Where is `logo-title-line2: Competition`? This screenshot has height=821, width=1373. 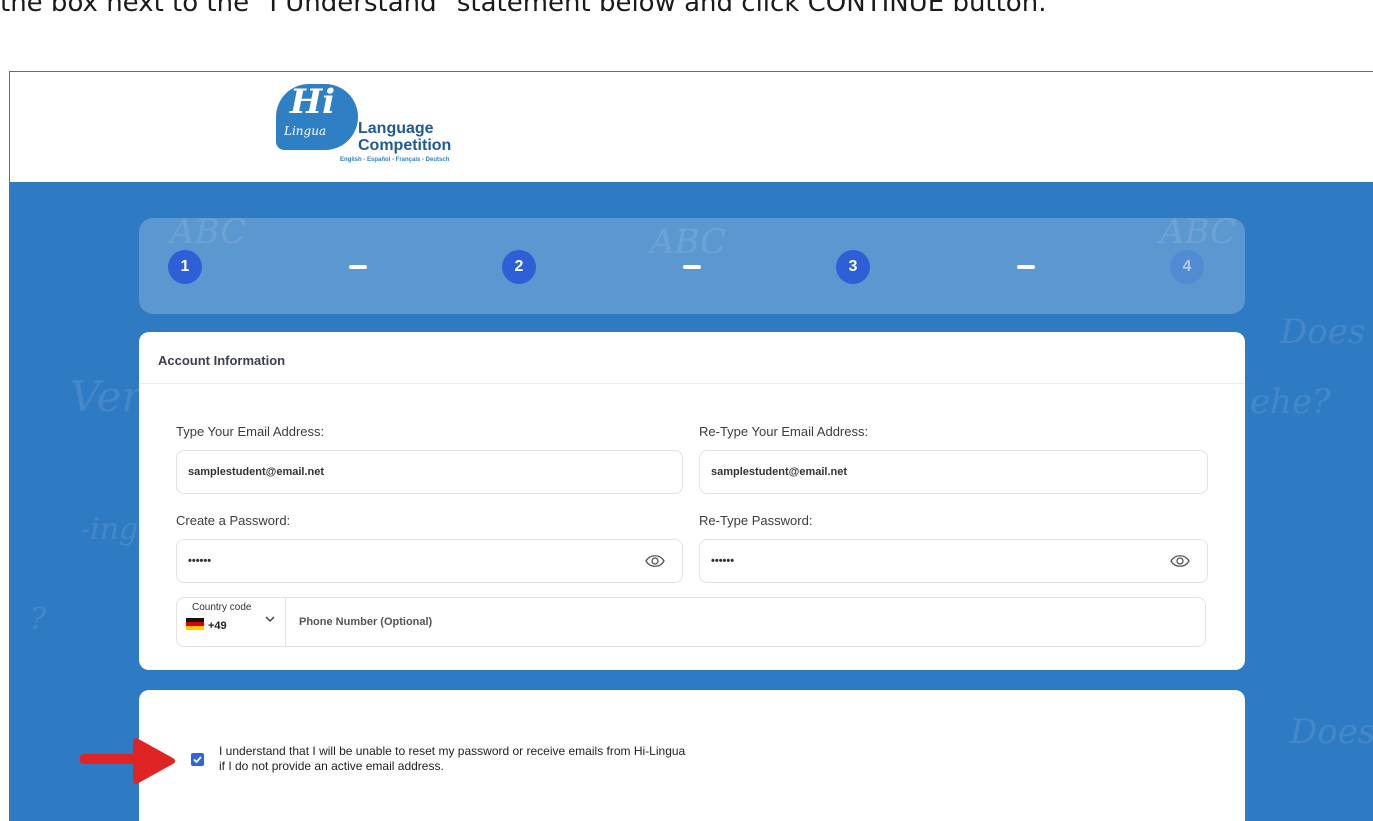
logo-title-line2: Competition is located at coordinates (405, 145).